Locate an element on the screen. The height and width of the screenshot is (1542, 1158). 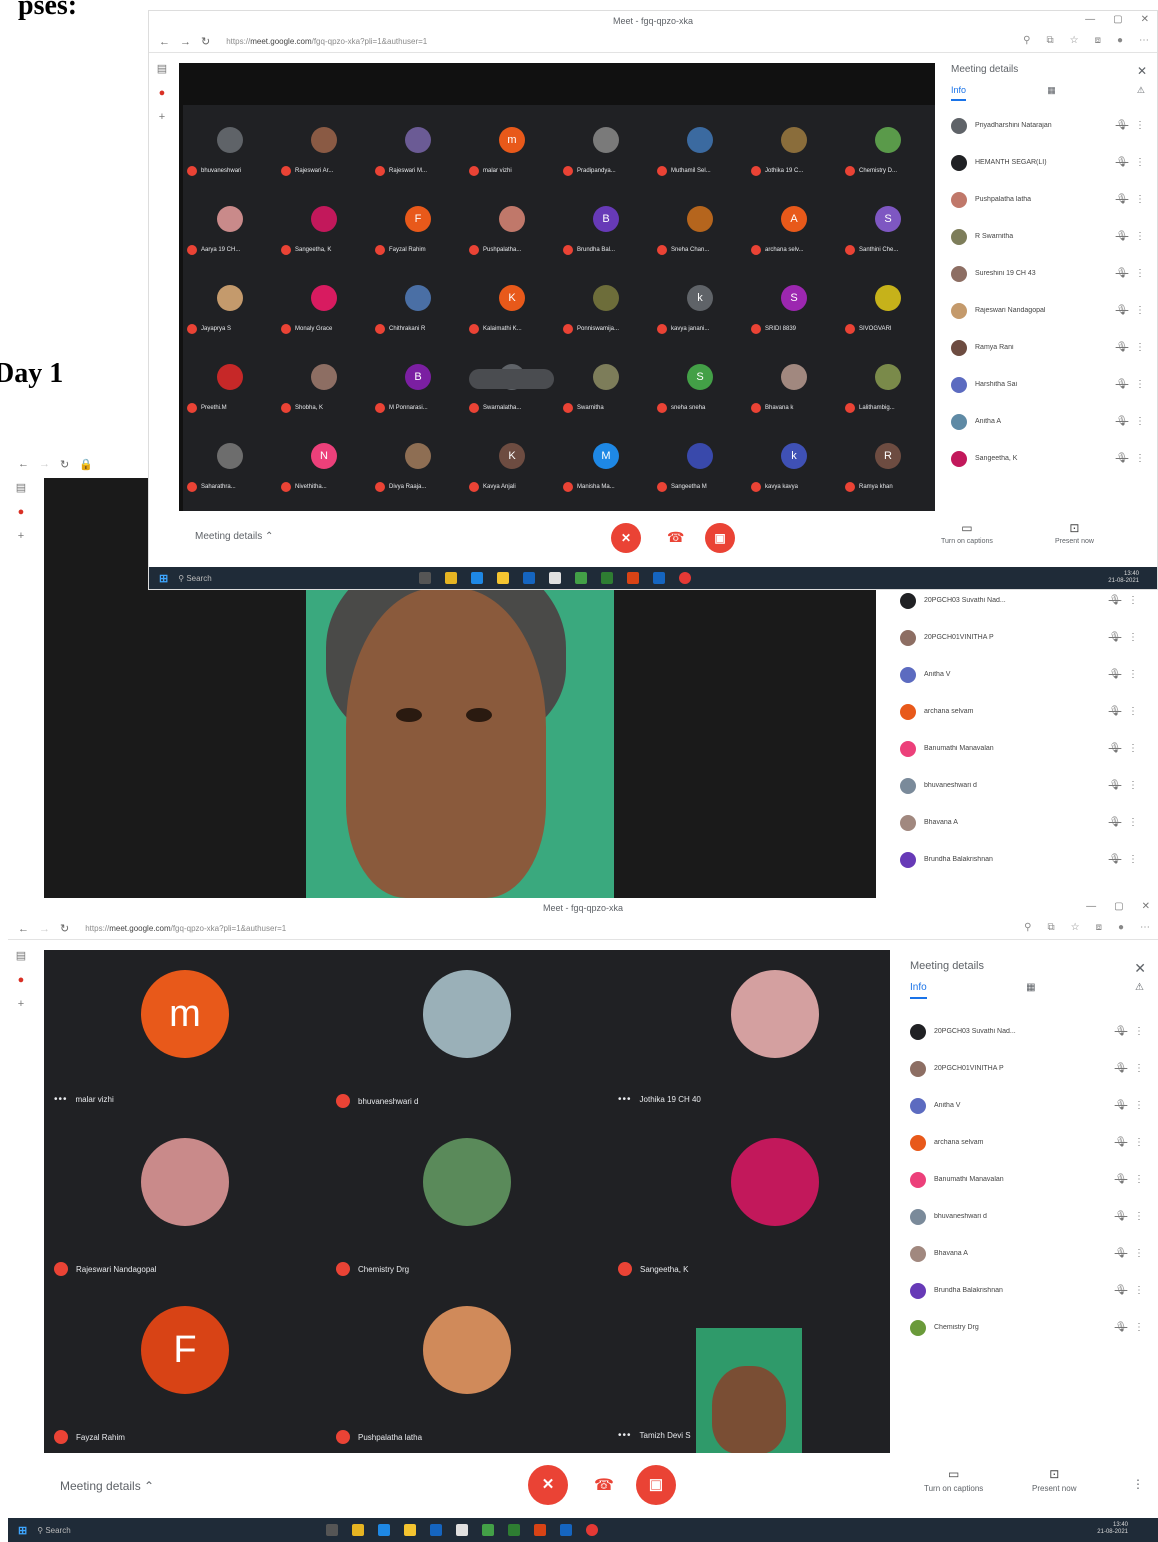
hang-up-icon: ☎ is located at coordinates (675, 537).